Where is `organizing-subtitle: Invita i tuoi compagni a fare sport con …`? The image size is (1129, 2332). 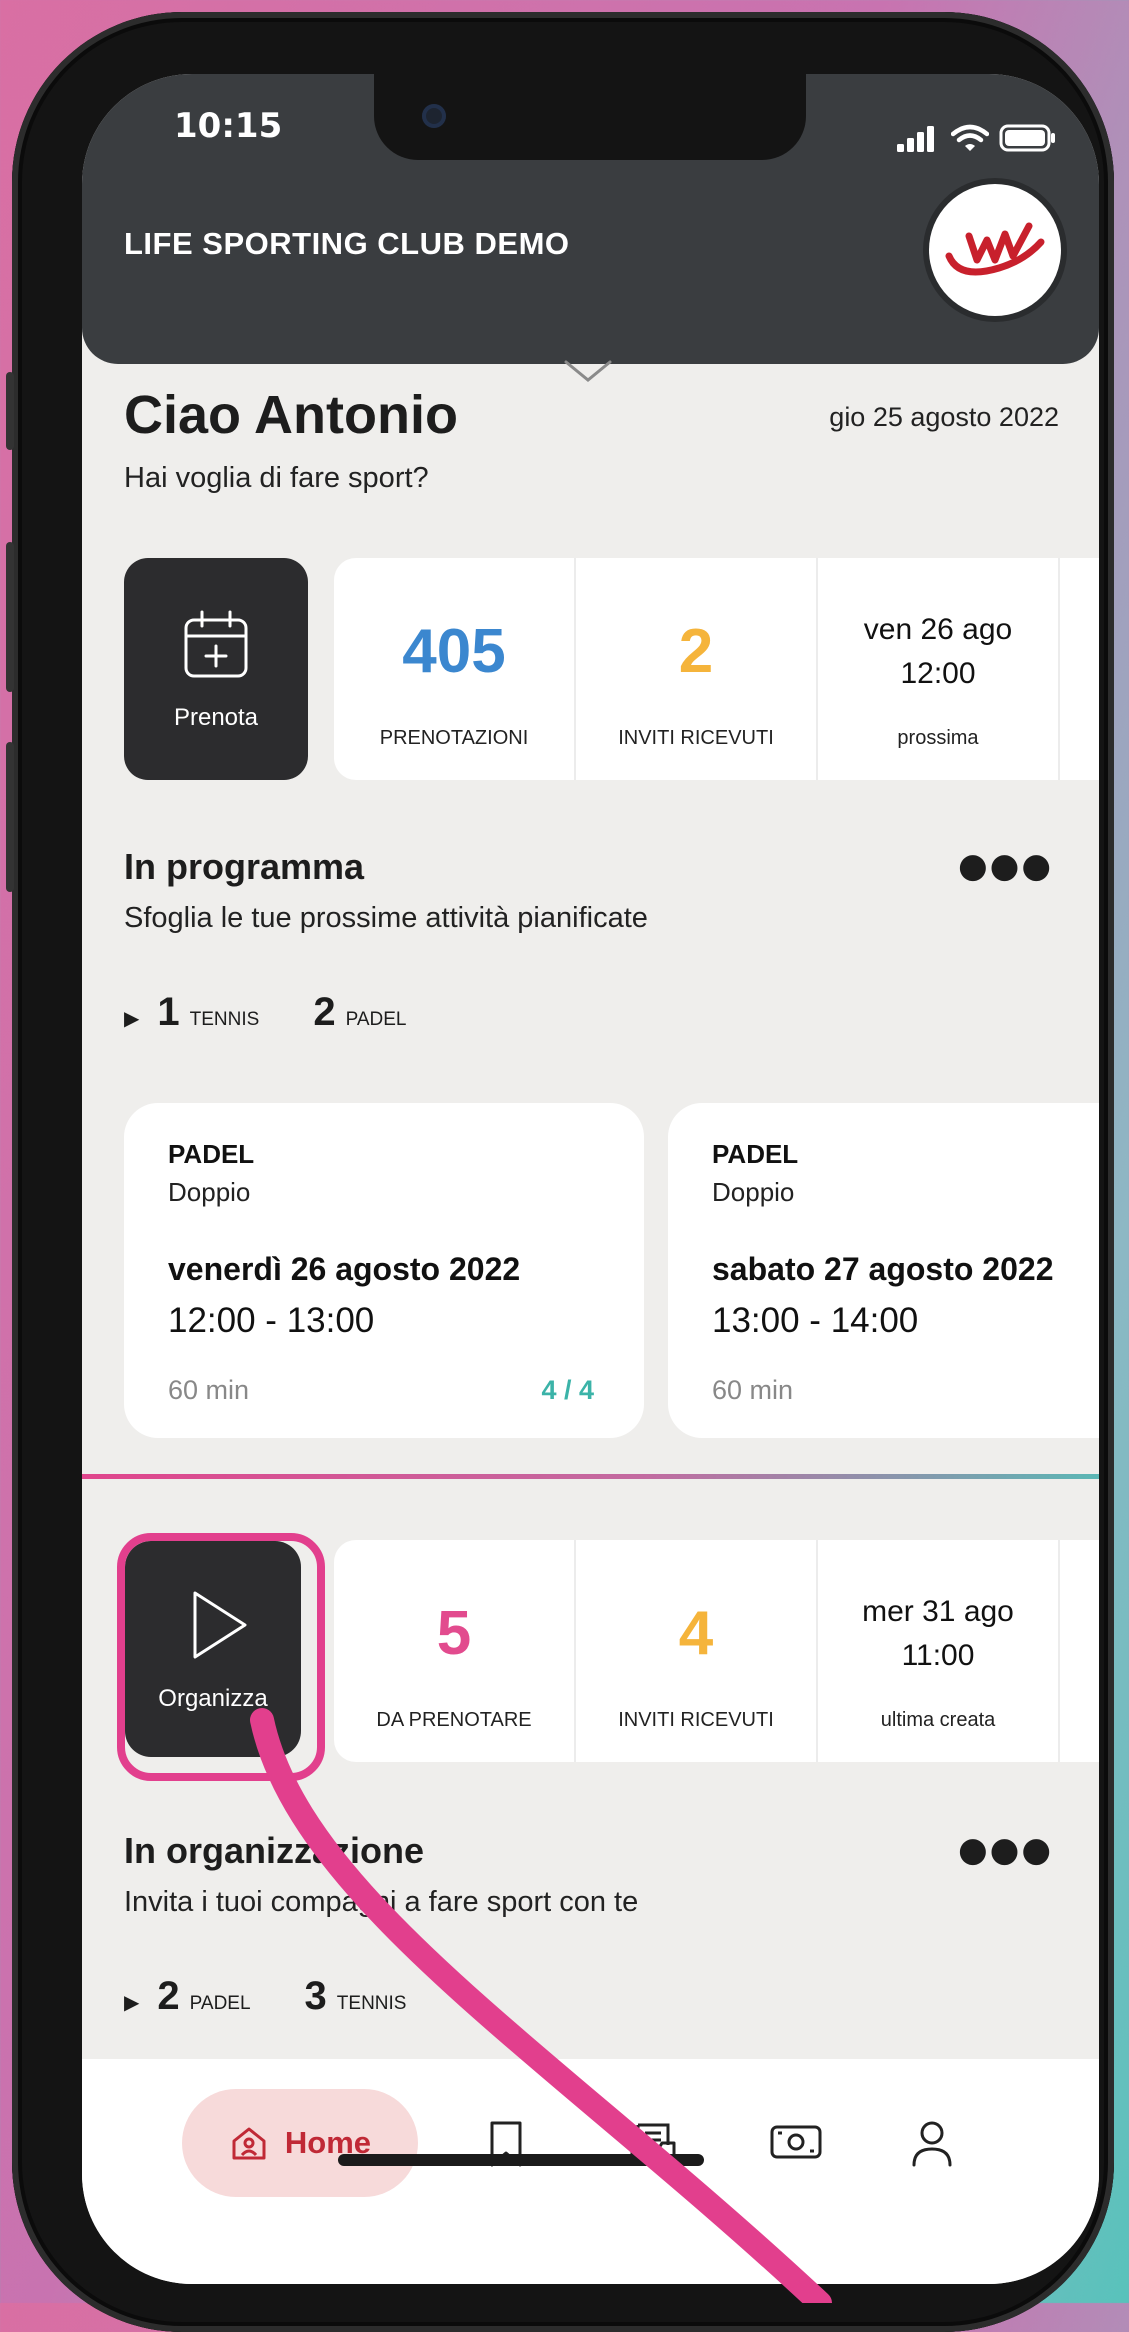 organizing-subtitle: Invita i tuoi compagni a fare sport con … is located at coordinates (381, 1902).